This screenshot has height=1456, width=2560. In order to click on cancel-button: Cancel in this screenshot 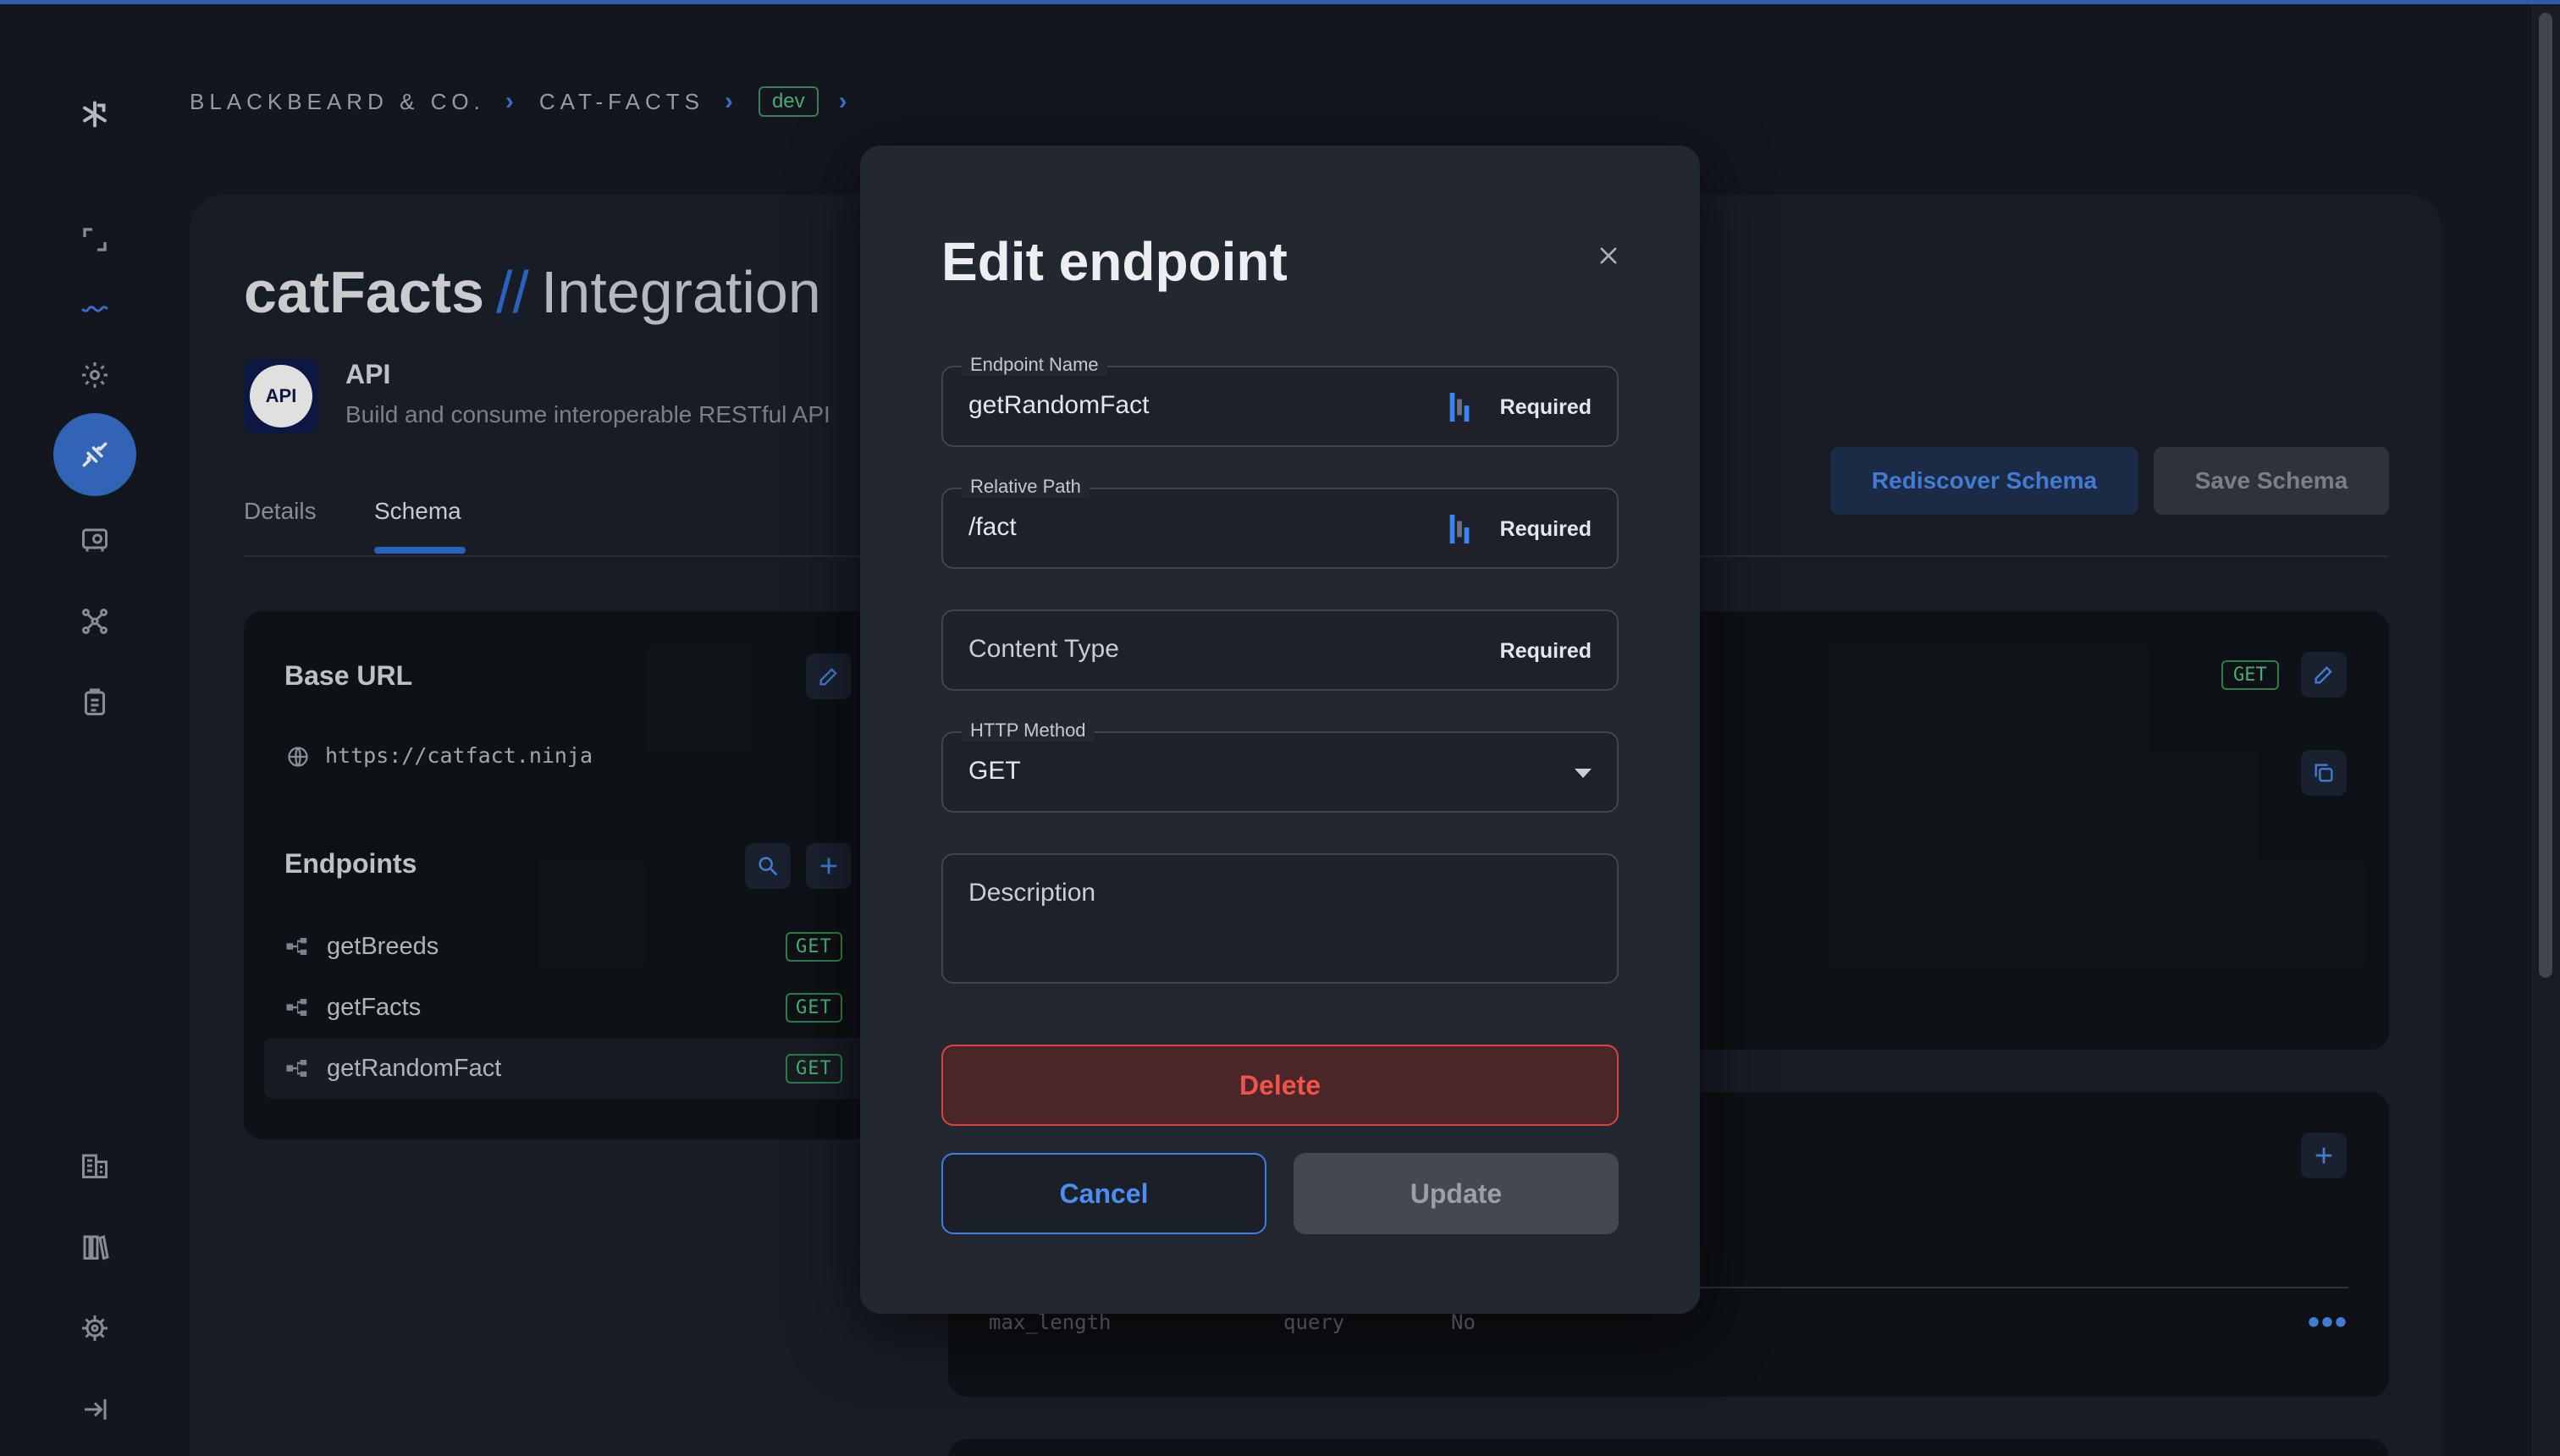, I will do `click(1103, 1193)`.